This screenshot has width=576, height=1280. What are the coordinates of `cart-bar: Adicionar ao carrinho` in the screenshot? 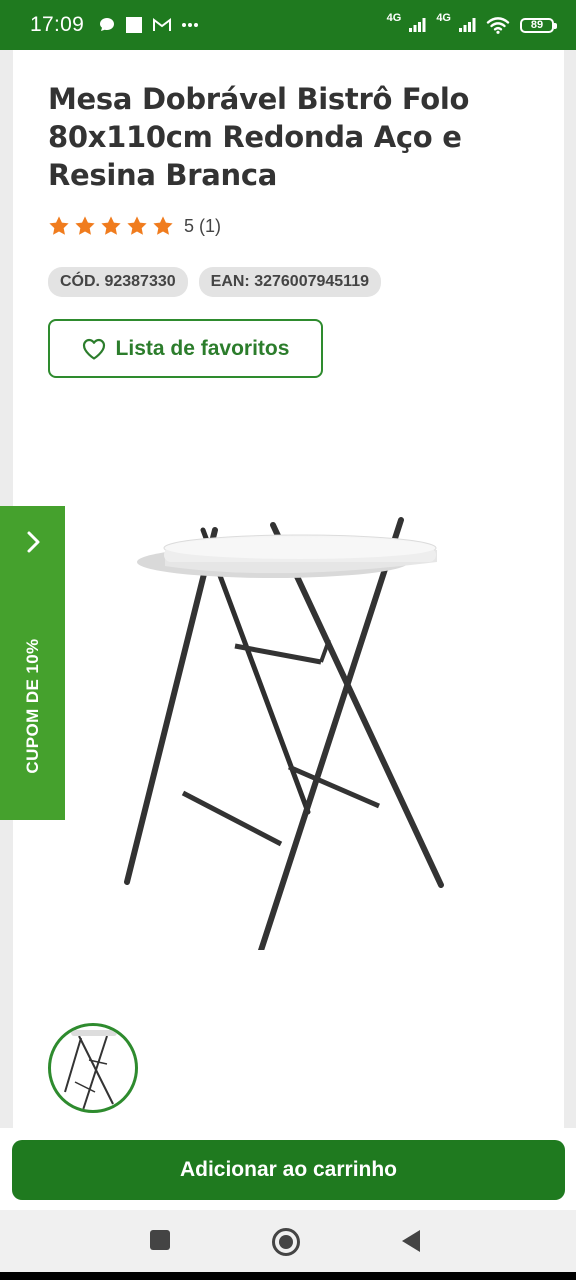 It's located at (288, 1169).